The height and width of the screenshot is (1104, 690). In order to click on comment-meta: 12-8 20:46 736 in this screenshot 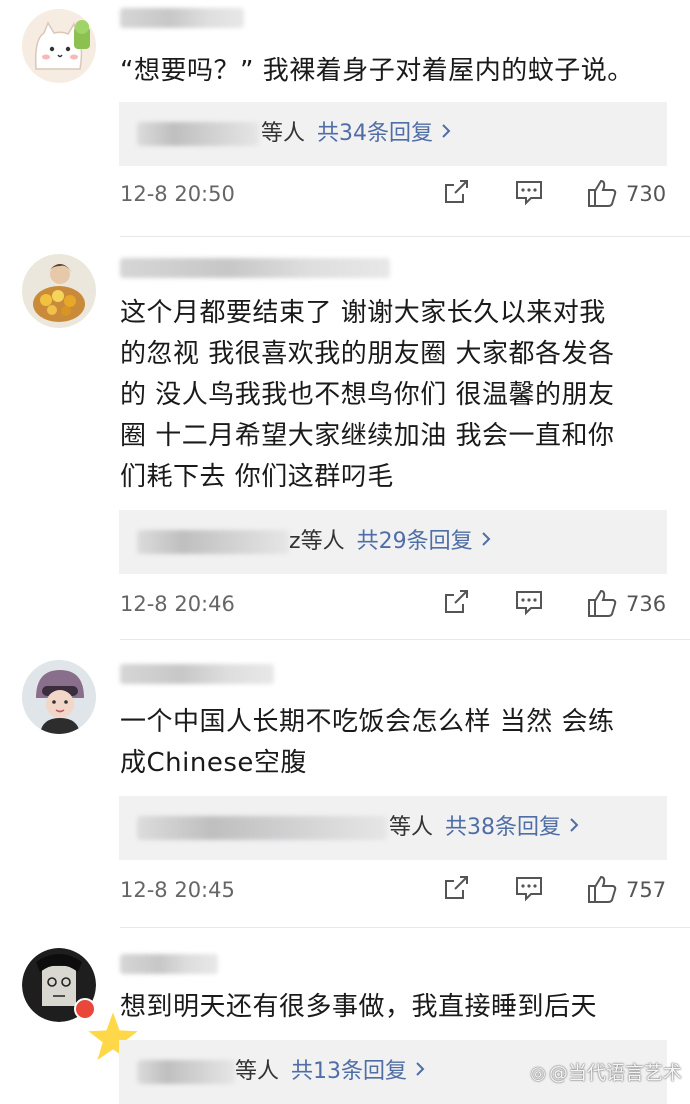, I will do `click(345, 608)`.